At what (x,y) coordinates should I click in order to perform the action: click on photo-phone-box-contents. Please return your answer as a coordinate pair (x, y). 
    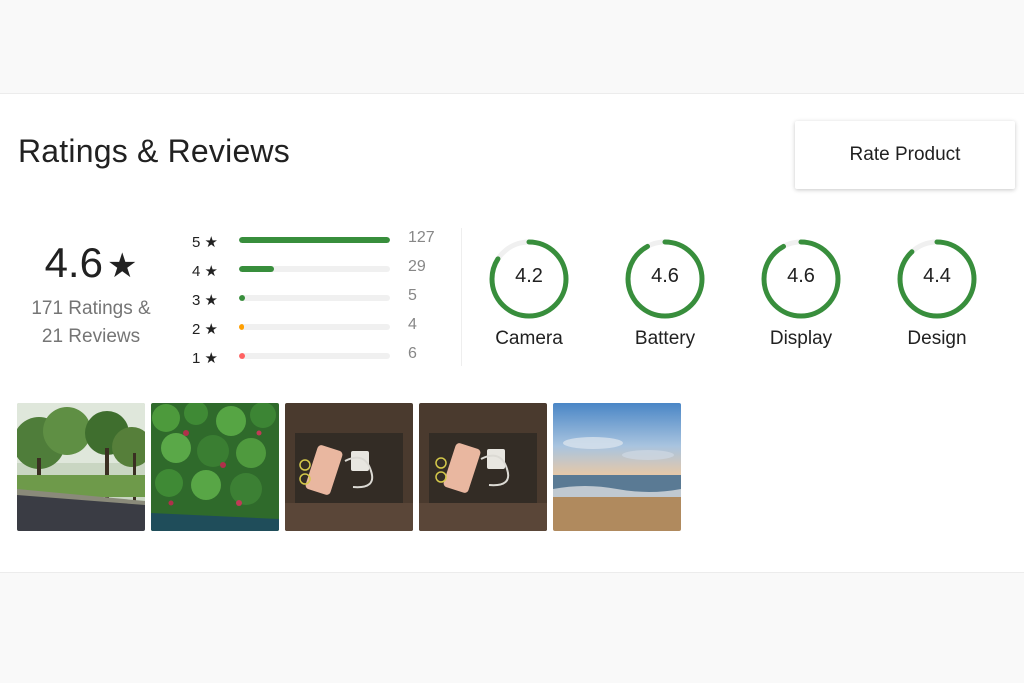
    Looking at the image, I should click on (349, 467).